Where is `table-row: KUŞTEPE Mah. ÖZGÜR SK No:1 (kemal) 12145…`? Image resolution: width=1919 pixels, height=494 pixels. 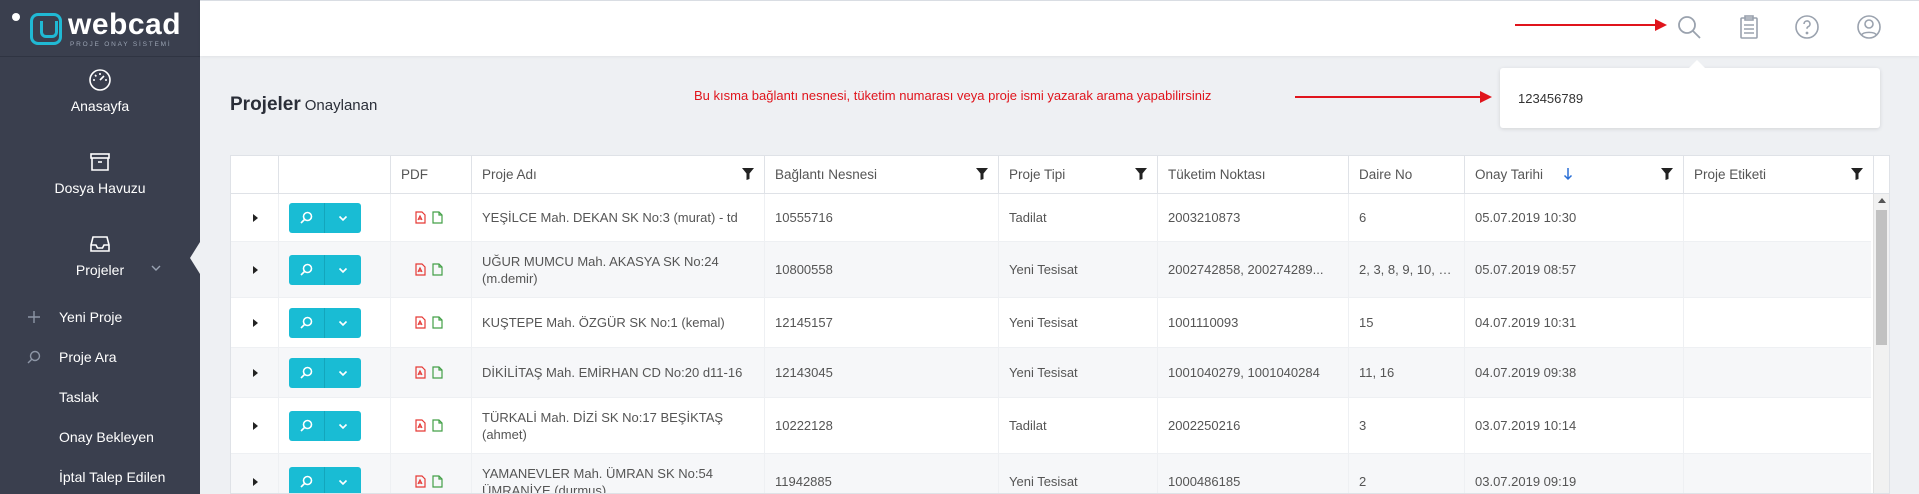
table-row: KUŞTEPE Mah. ÖZGÜR SK No:1 (kemal) 12145… is located at coordinates (1052, 323).